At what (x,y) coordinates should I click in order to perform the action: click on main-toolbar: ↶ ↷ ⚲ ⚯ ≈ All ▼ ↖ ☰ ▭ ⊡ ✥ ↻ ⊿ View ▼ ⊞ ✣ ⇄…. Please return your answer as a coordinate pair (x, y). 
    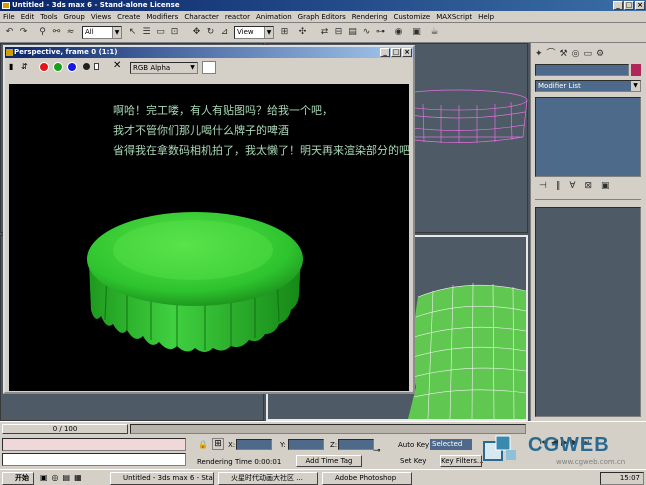
    Looking at the image, I should click on (323, 33).